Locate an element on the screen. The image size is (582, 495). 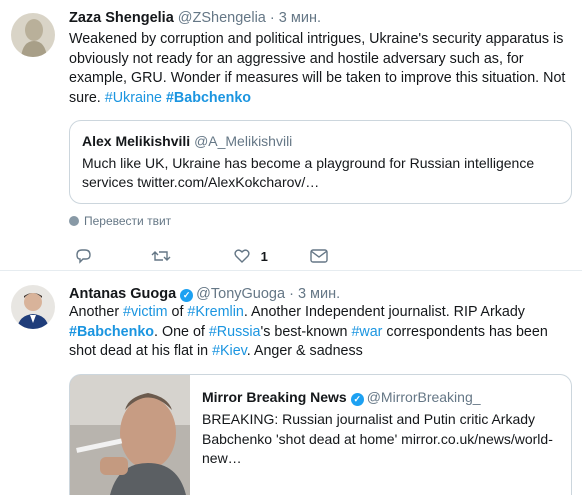
hashtag-kremlin: #Kremlin is located at coordinates (215, 312).